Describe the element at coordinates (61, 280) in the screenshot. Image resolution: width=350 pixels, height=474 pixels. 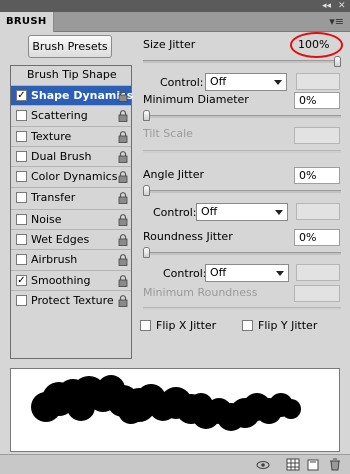
I see `option-label: Smoothing` at that location.